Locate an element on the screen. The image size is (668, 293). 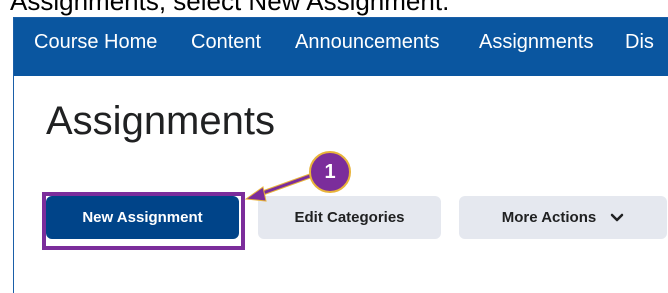
instruction-caption-text: Assignments, select New Assignment. is located at coordinates (230, 8).